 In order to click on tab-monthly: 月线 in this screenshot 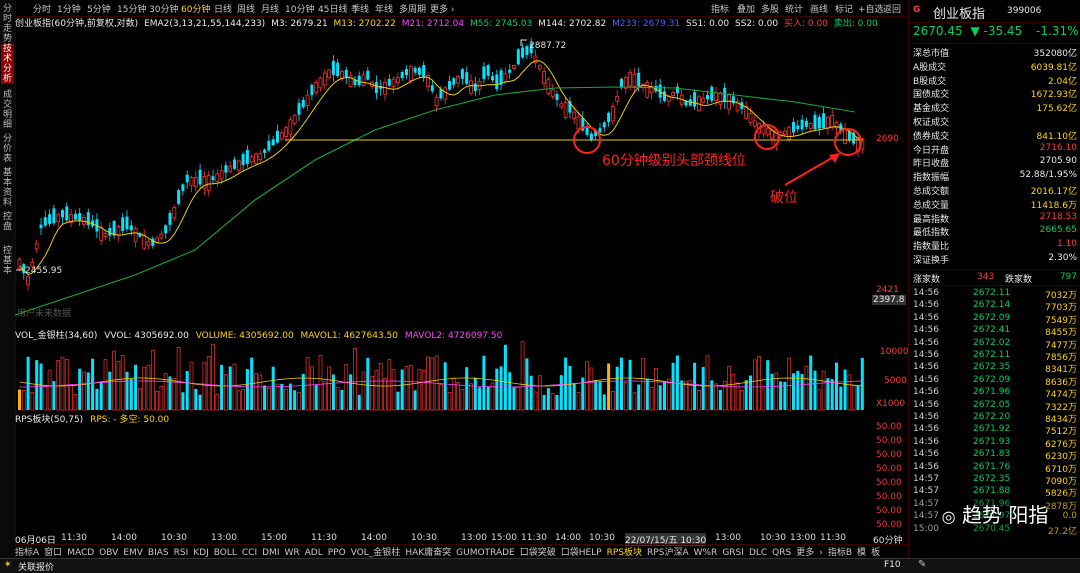, I will do `click(270, 8)`.